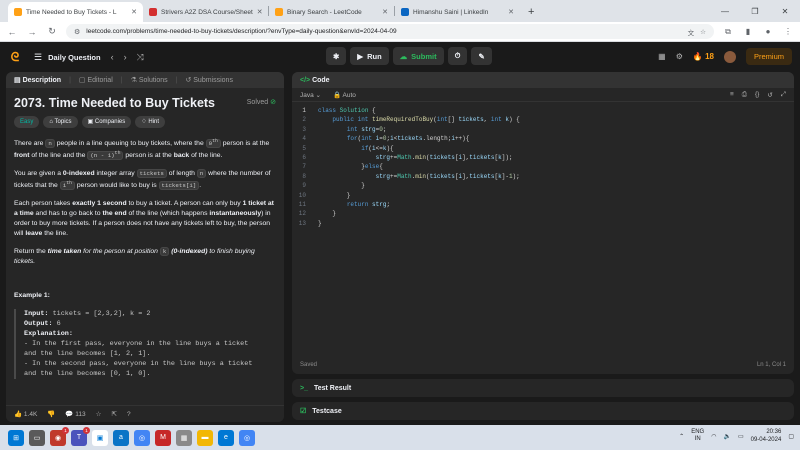 The height and width of the screenshot is (450, 800). I want to click on extensions-icon: ⧉, so click(728, 32).